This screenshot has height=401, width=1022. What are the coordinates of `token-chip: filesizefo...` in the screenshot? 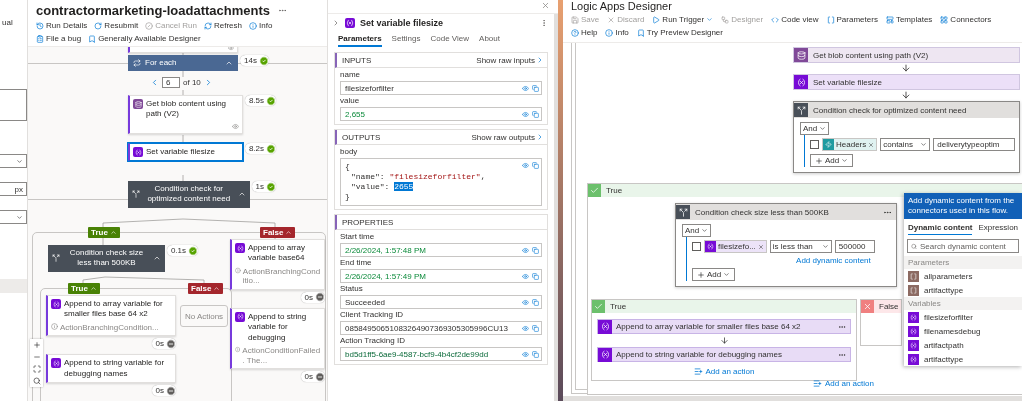 It's located at (735, 246).